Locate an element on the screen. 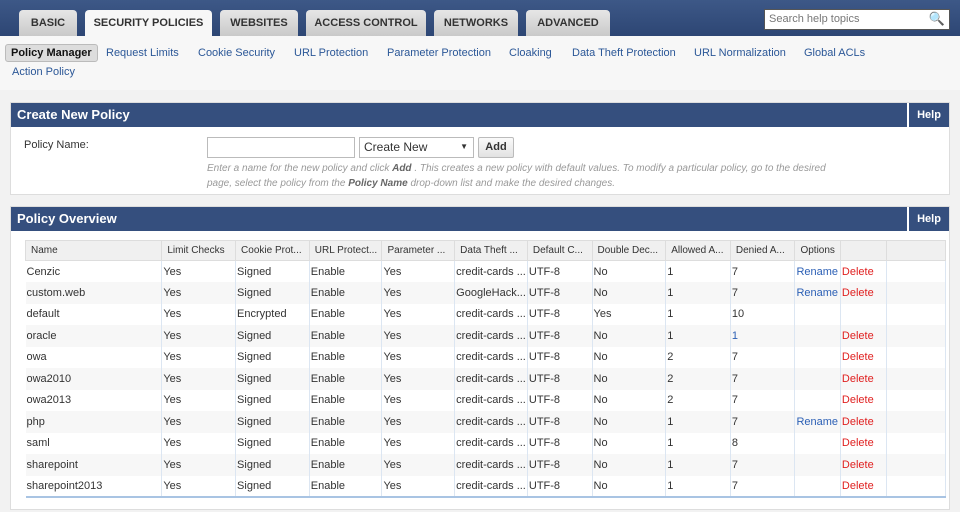 Image resolution: width=960 pixels, height=512 pixels. tab-access-control: ACCESS CONTROL is located at coordinates (366, 23).